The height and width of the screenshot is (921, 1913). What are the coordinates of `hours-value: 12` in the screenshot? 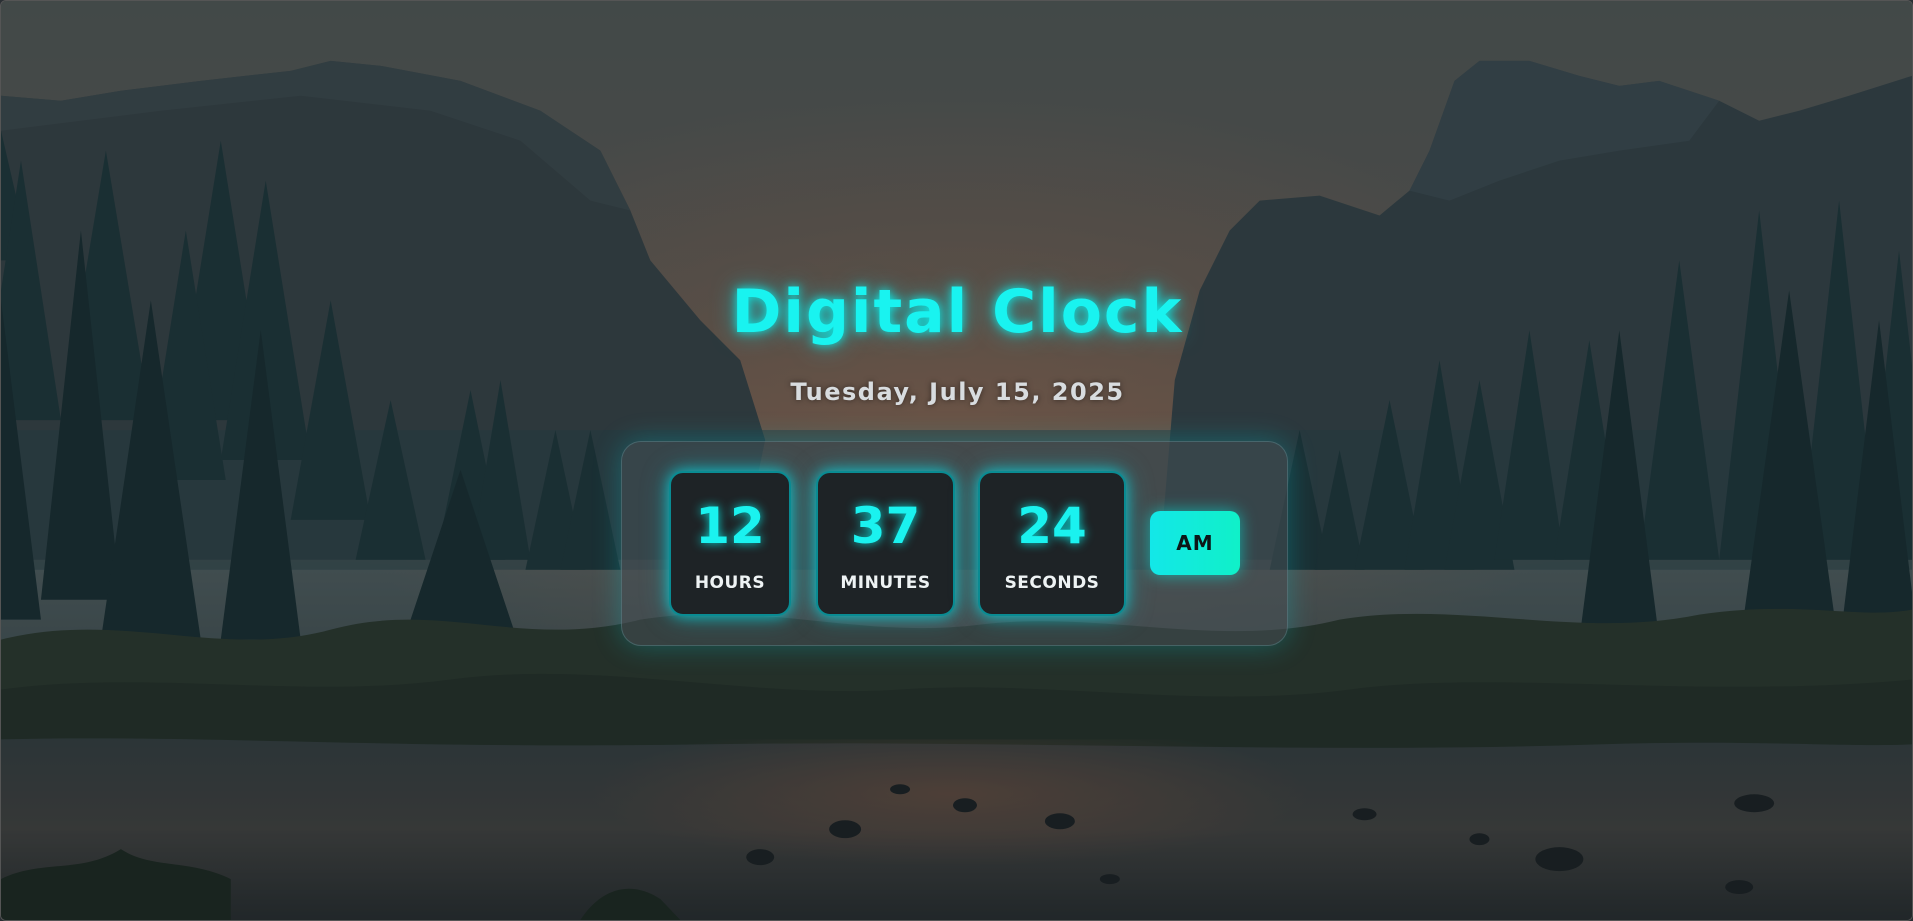 It's located at (730, 526).